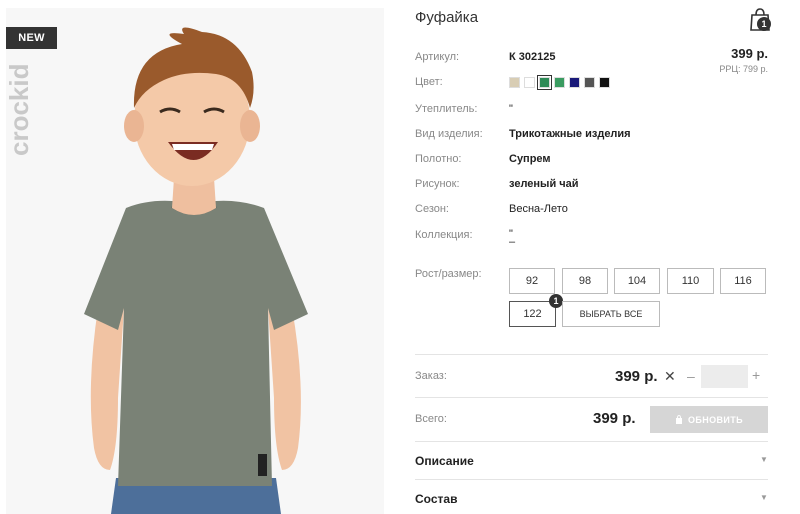 The image size is (800, 514). I want to click on season-value: Весна-Лето, so click(538, 209).